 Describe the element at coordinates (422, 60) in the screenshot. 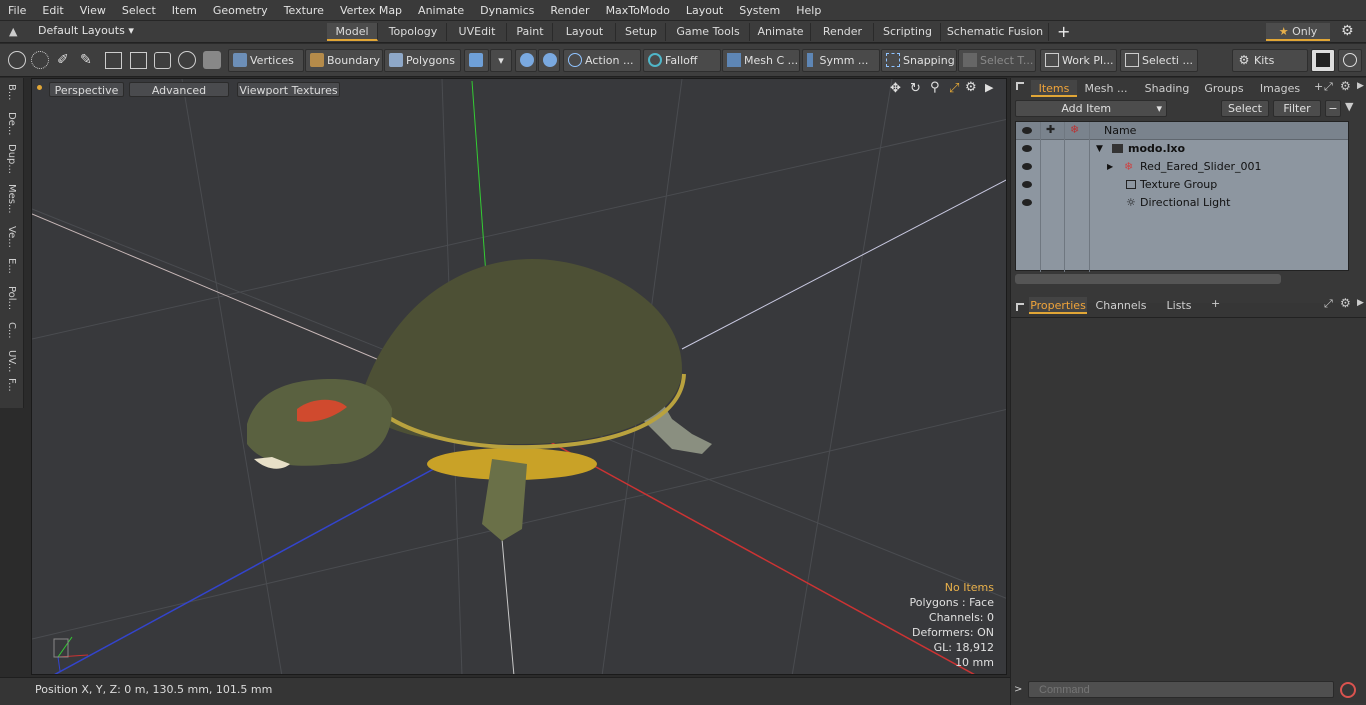

I see `polygons-button: Polygons` at that location.